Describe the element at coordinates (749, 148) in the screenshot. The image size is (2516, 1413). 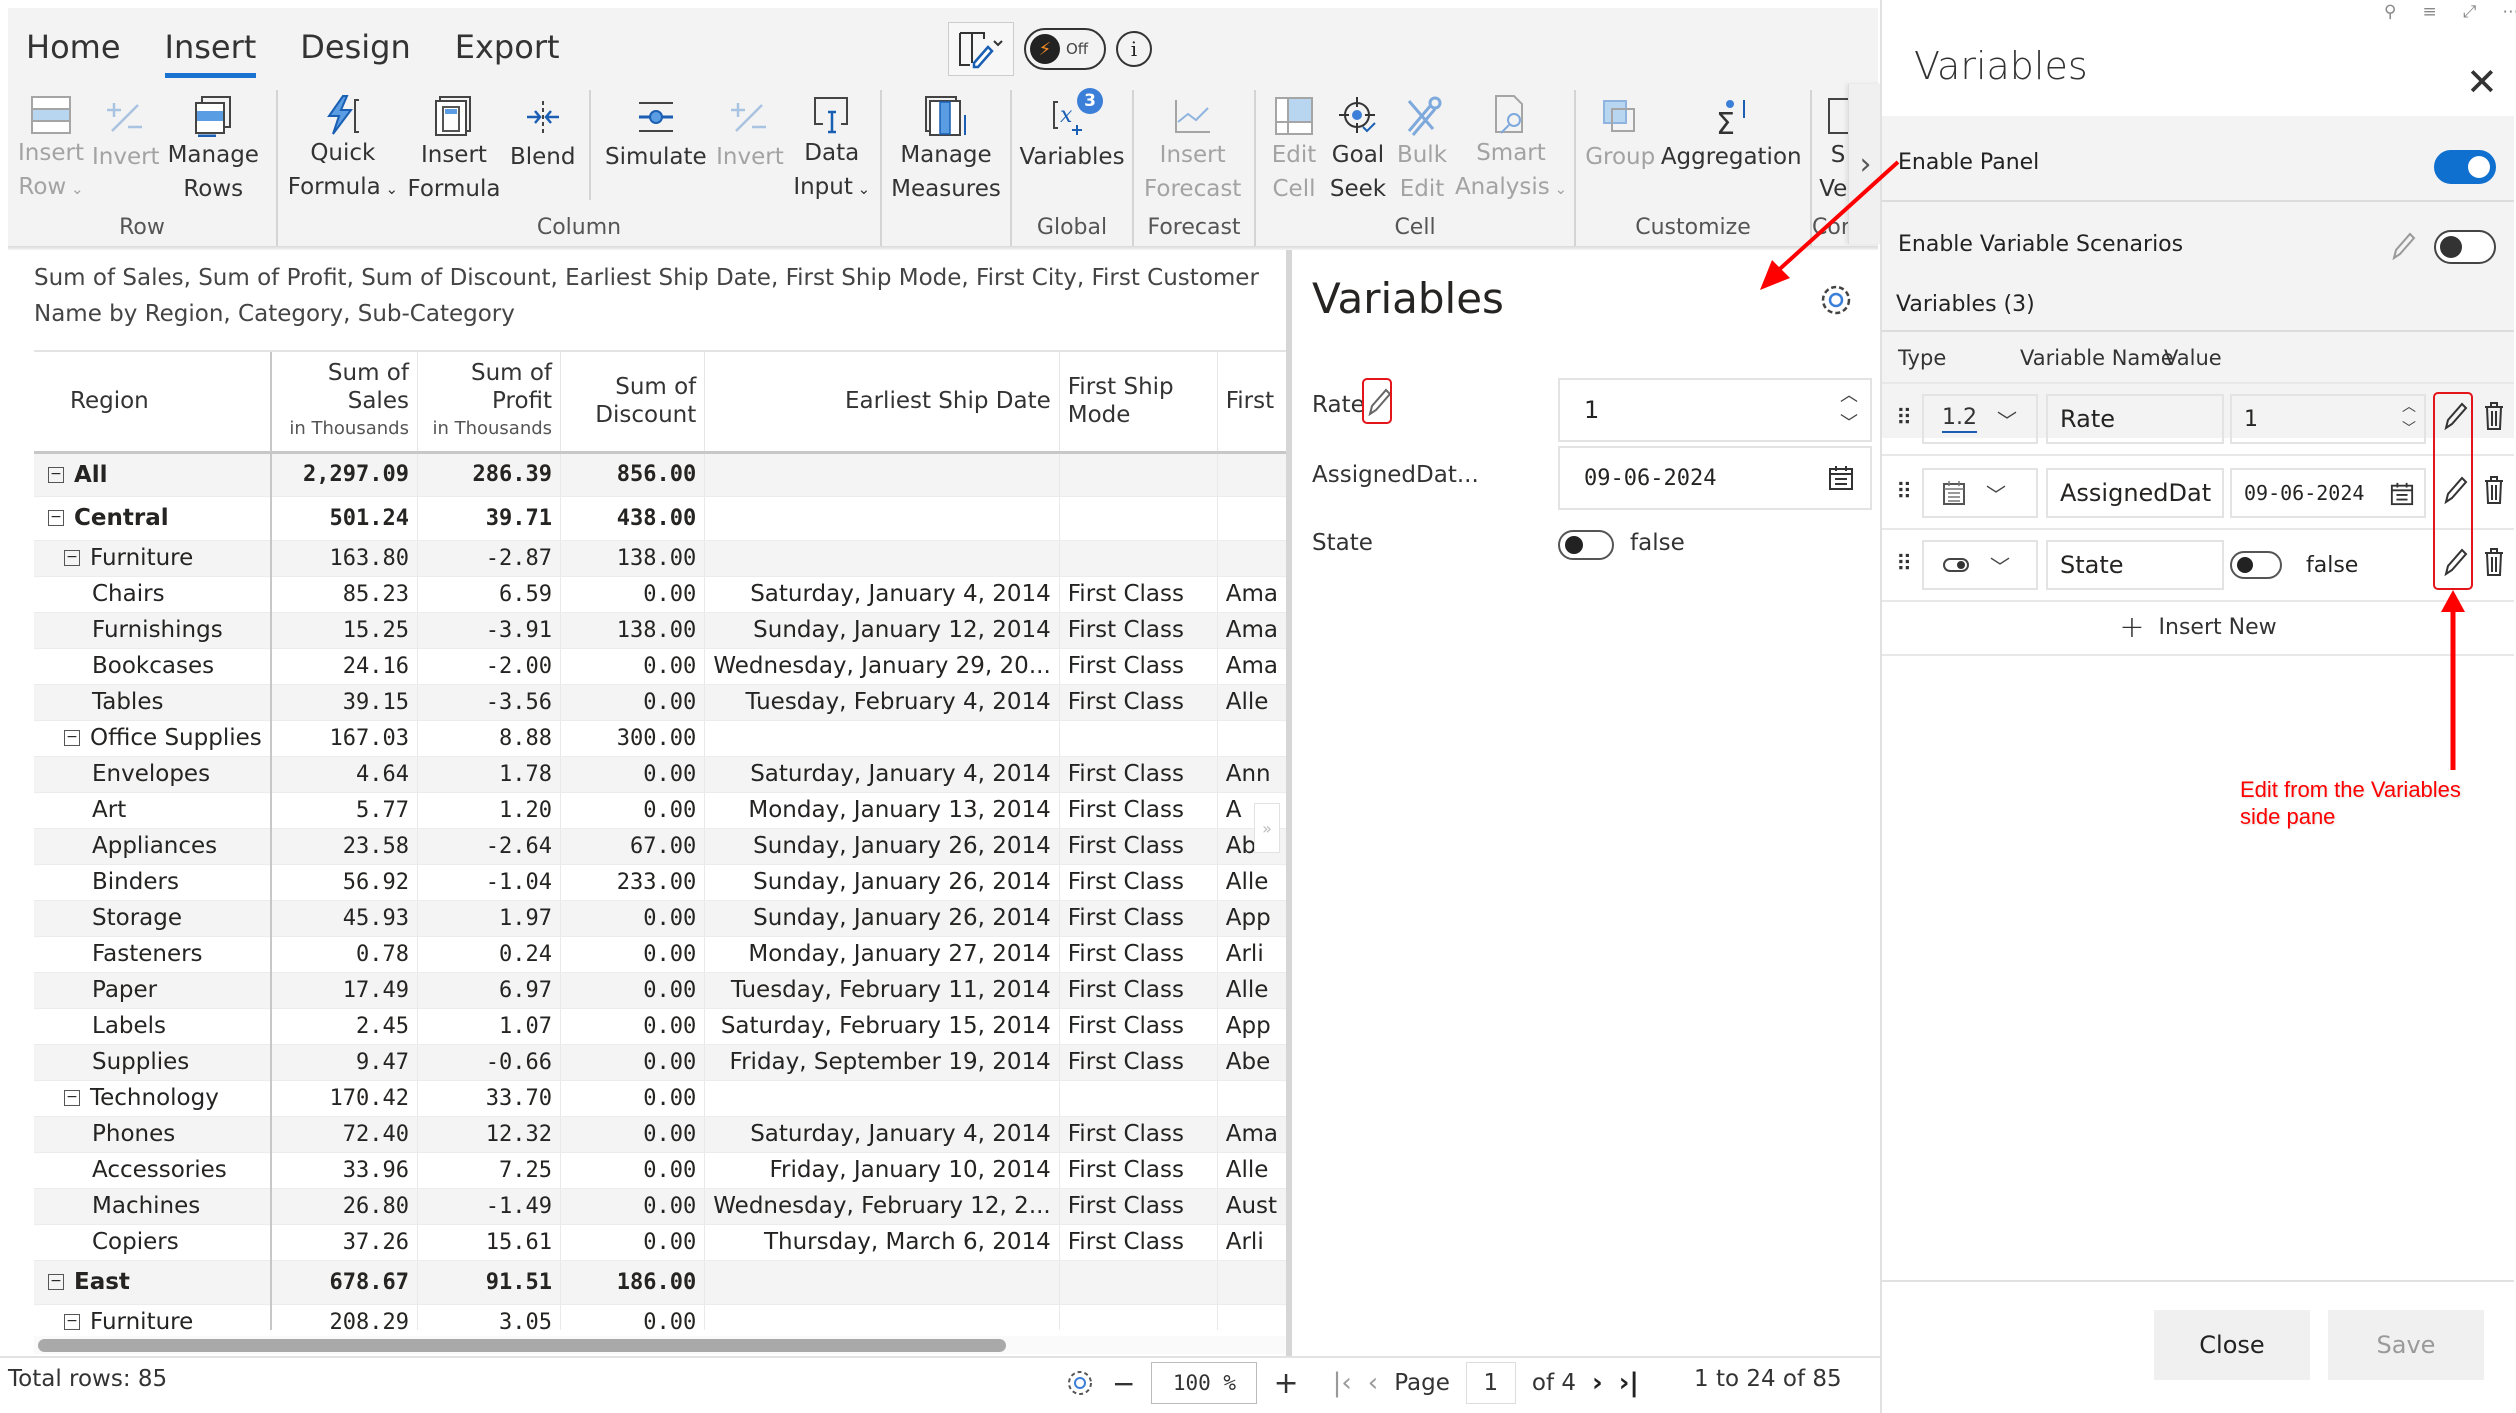
I see `invert-column-button: Invert` at that location.